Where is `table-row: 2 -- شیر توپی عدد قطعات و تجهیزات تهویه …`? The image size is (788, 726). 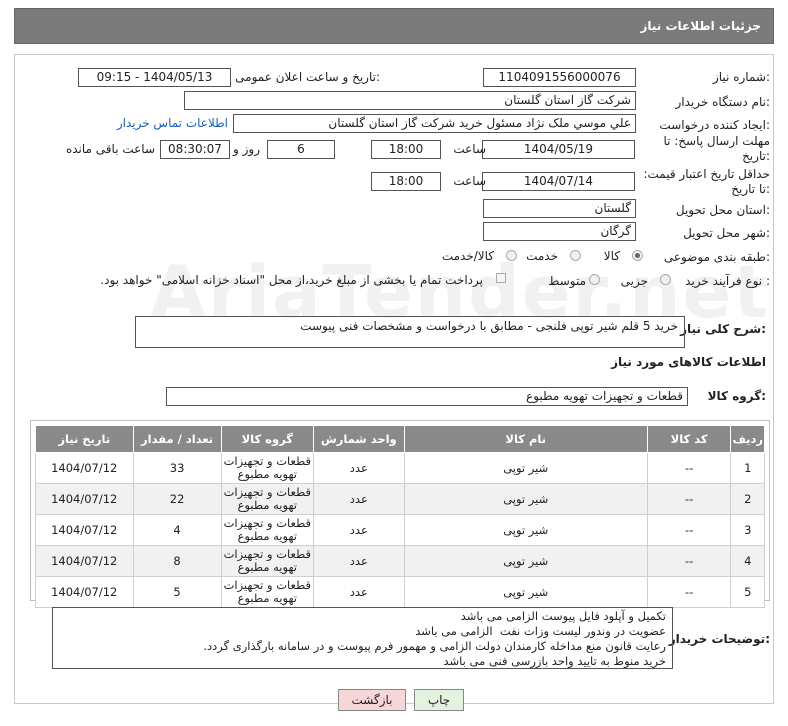
table-row: 2 -- شیر توپی عدد قطعات و تجهیزات تهویه … is located at coordinates (400, 499).